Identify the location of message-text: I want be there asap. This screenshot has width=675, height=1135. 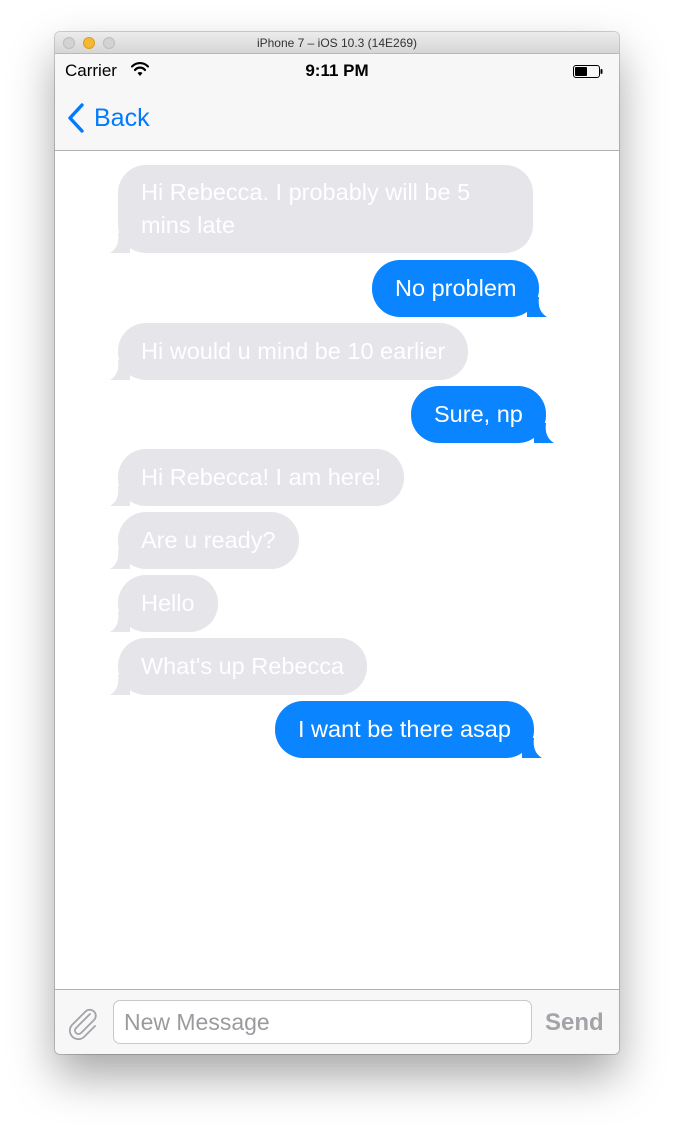
(404, 729).